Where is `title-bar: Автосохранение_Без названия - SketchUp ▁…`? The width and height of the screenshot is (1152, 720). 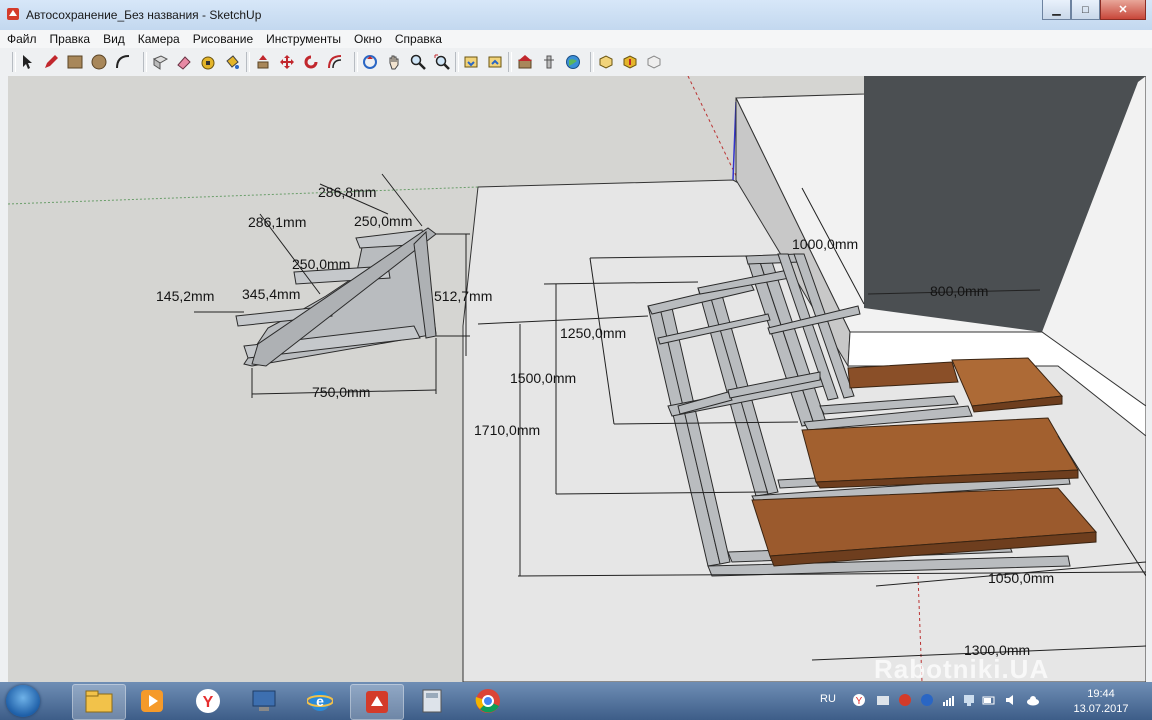
title-bar: Автосохранение_Без названия - SketchUp ▁… is located at coordinates (576, 15).